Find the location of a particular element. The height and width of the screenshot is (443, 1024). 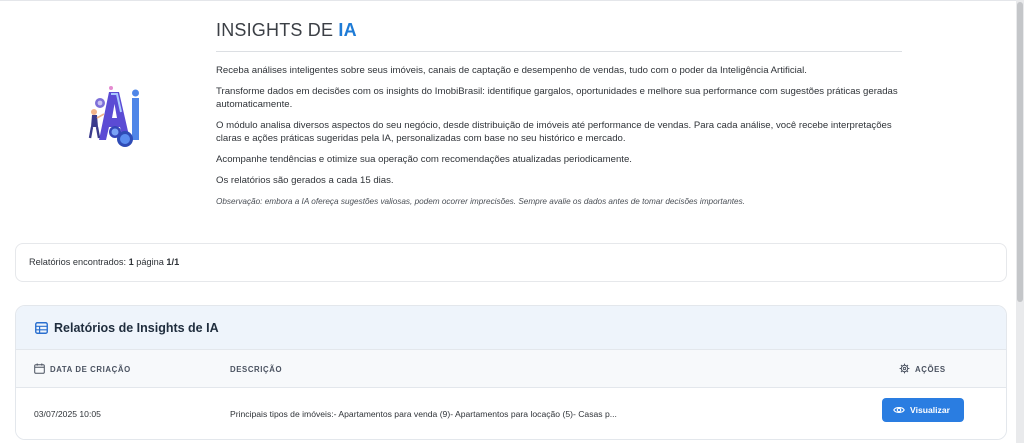

column-header-description: DESCRIÇÃO is located at coordinates (256, 369).